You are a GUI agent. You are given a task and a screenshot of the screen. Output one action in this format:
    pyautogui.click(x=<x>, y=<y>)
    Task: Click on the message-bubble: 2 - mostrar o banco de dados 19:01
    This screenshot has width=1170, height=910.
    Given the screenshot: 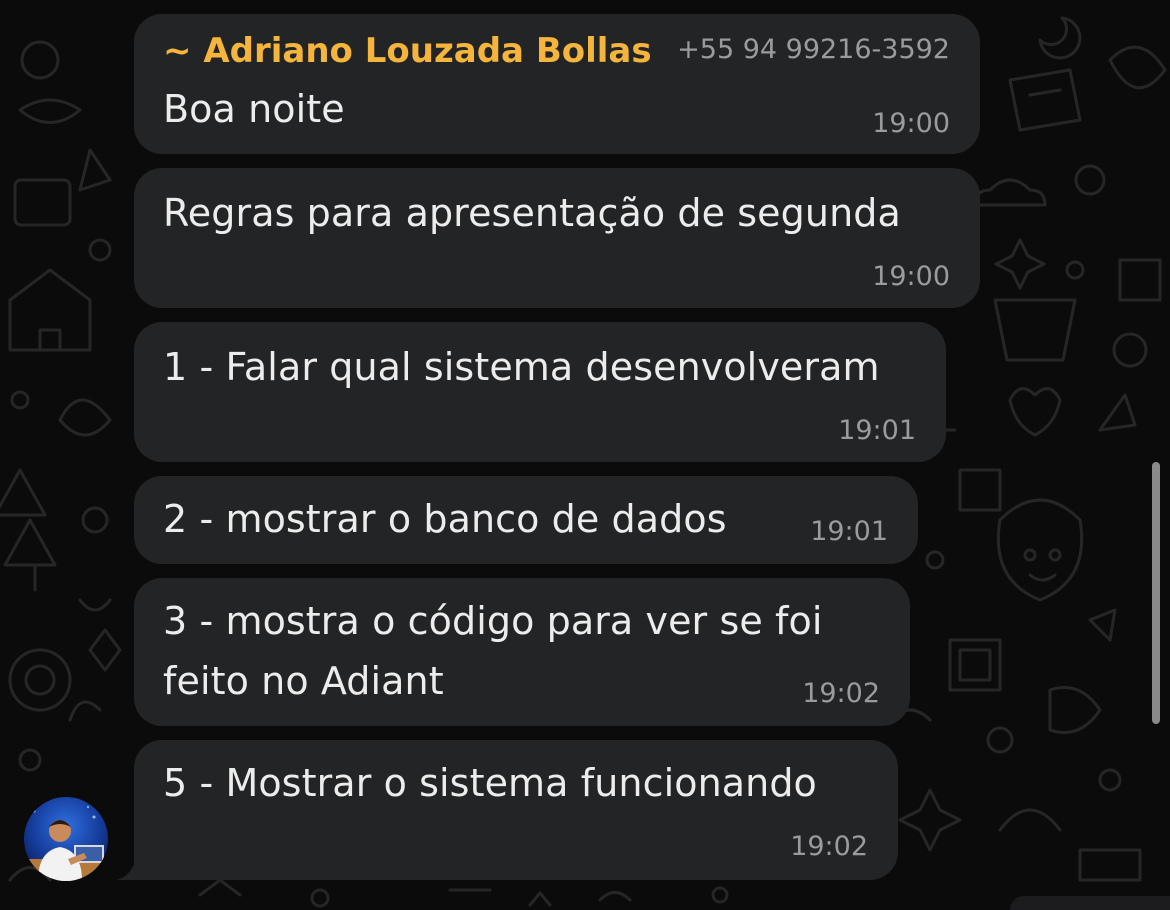 What is the action you would take?
    pyautogui.click(x=526, y=520)
    